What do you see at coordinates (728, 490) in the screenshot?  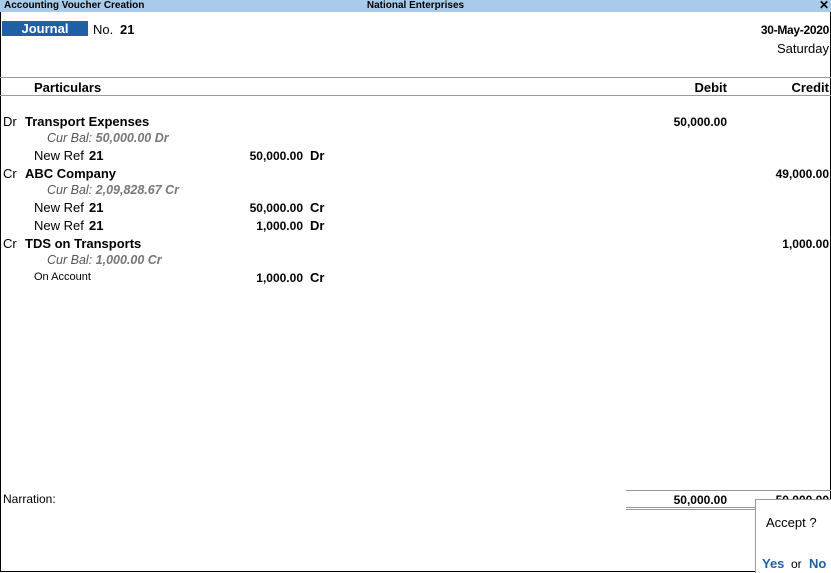 I see `total-top-rule` at bounding box center [728, 490].